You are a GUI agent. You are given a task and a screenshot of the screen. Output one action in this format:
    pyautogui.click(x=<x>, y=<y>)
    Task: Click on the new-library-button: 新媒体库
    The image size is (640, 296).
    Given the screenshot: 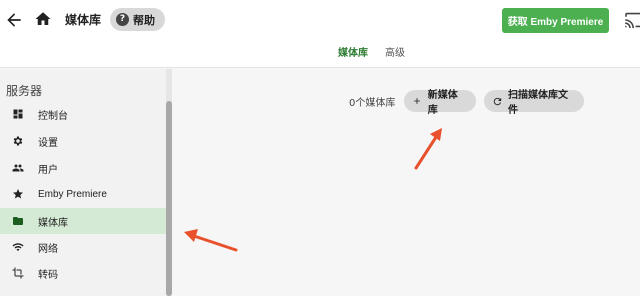 What is the action you would take?
    pyautogui.click(x=440, y=103)
    